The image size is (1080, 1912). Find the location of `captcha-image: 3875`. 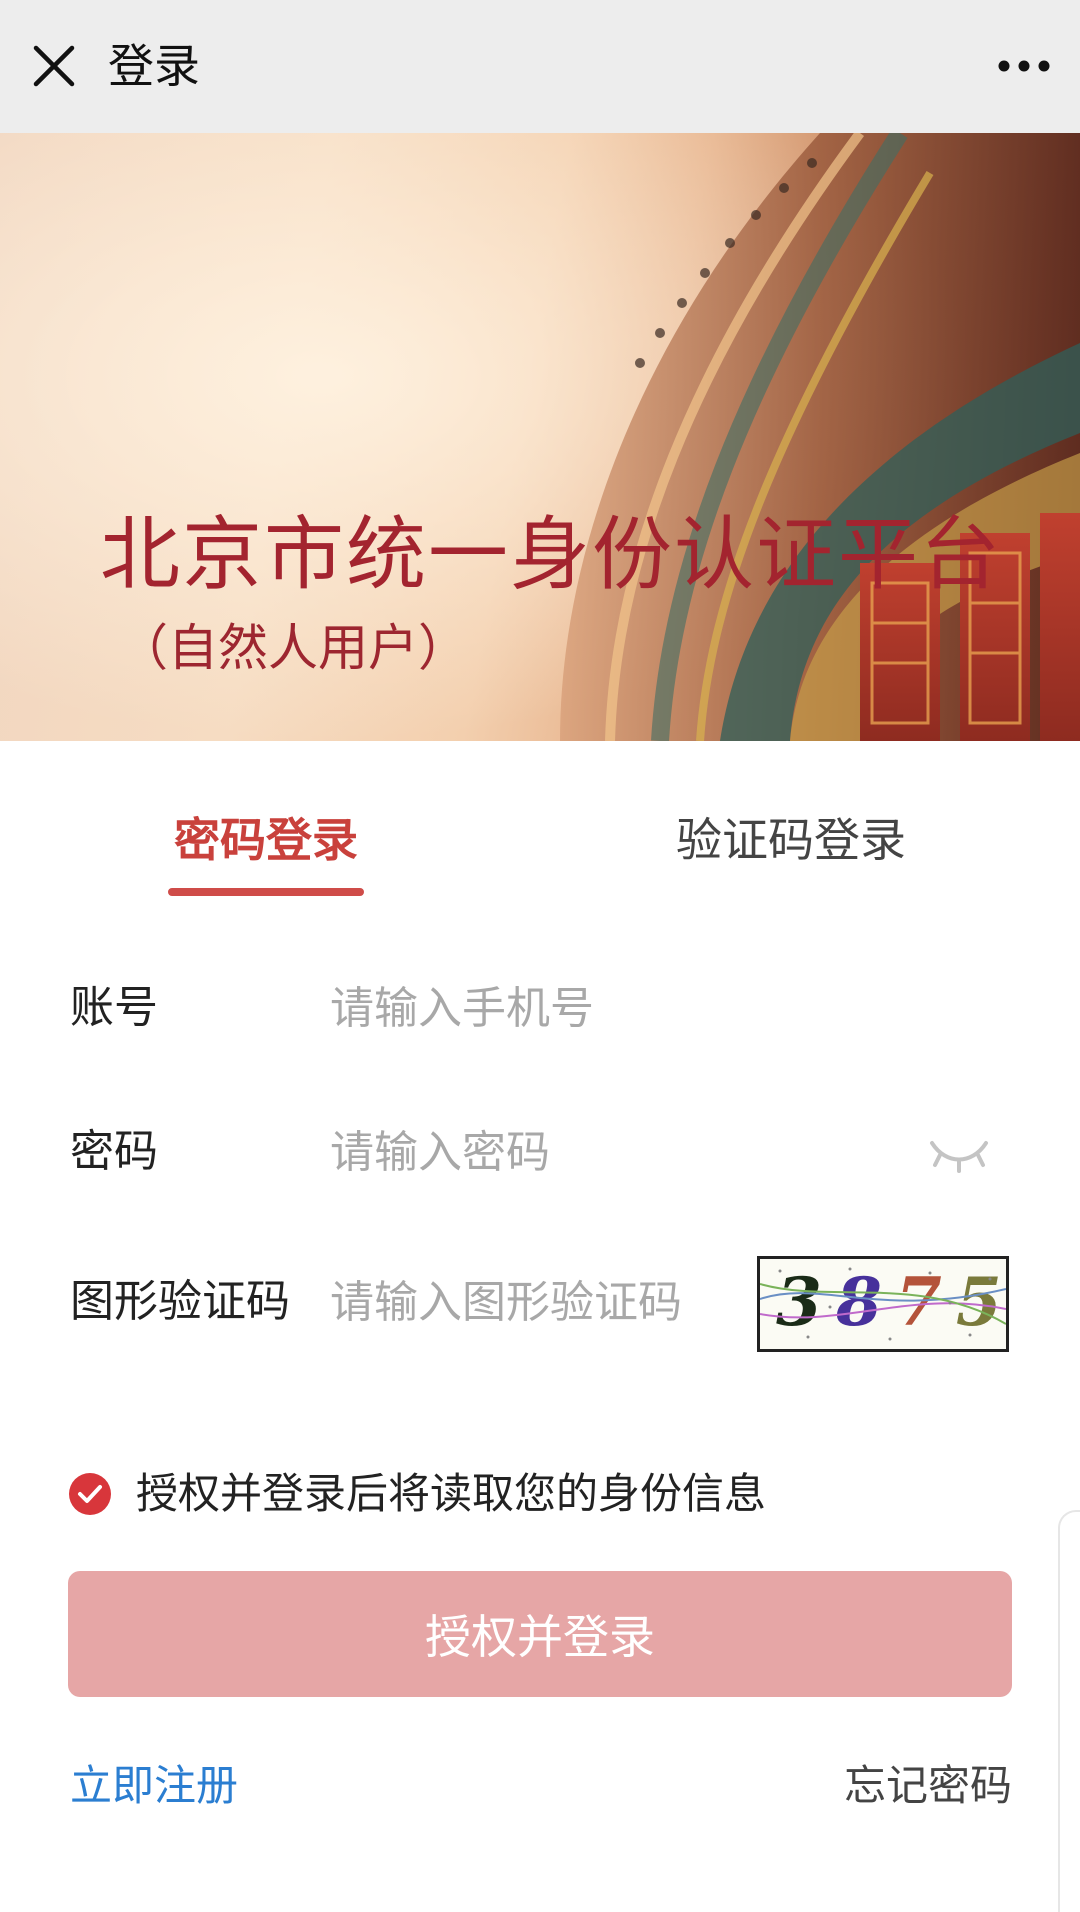

captcha-image: 3875 is located at coordinates (883, 1304).